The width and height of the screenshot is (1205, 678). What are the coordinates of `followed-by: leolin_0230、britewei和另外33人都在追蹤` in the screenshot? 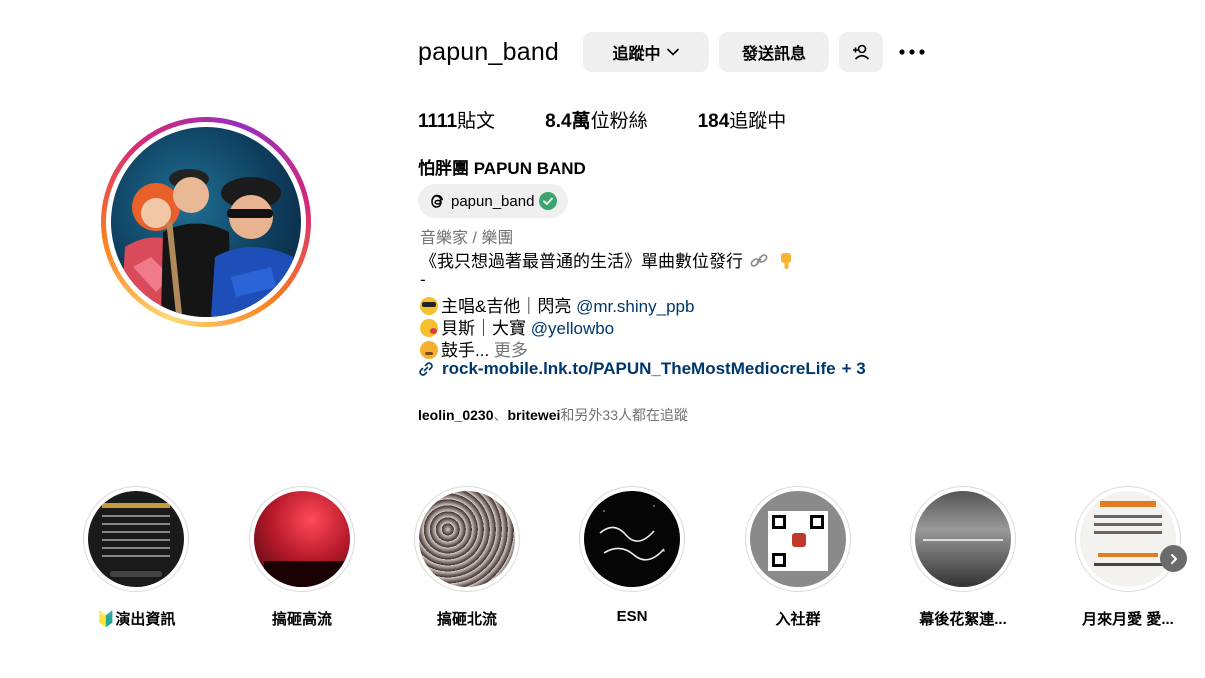 It's located at (553, 415).